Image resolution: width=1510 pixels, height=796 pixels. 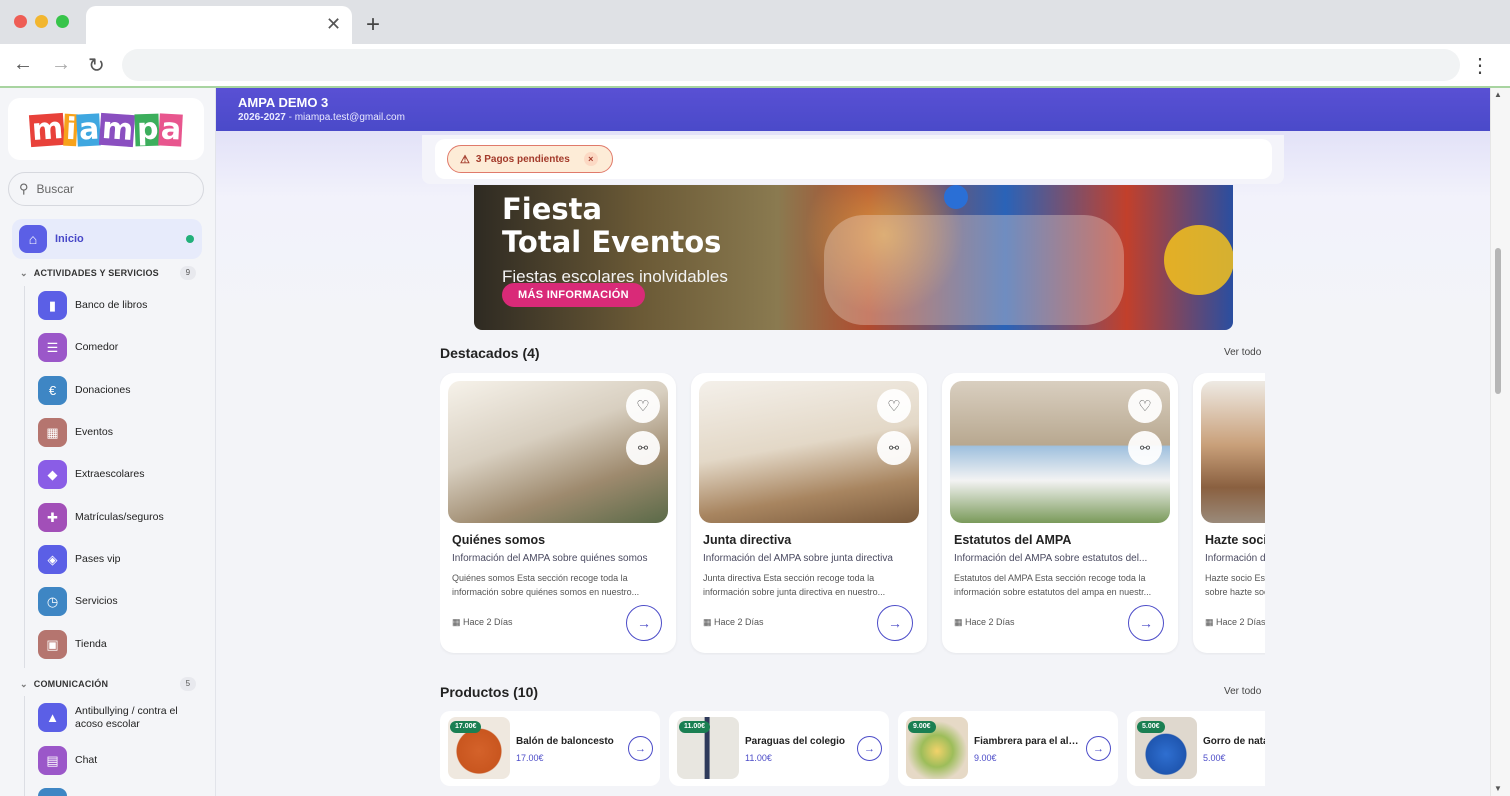 What do you see at coordinates (1235, 540) in the screenshot?
I see `card-title: Hazte socio` at bounding box center [1235, 540].